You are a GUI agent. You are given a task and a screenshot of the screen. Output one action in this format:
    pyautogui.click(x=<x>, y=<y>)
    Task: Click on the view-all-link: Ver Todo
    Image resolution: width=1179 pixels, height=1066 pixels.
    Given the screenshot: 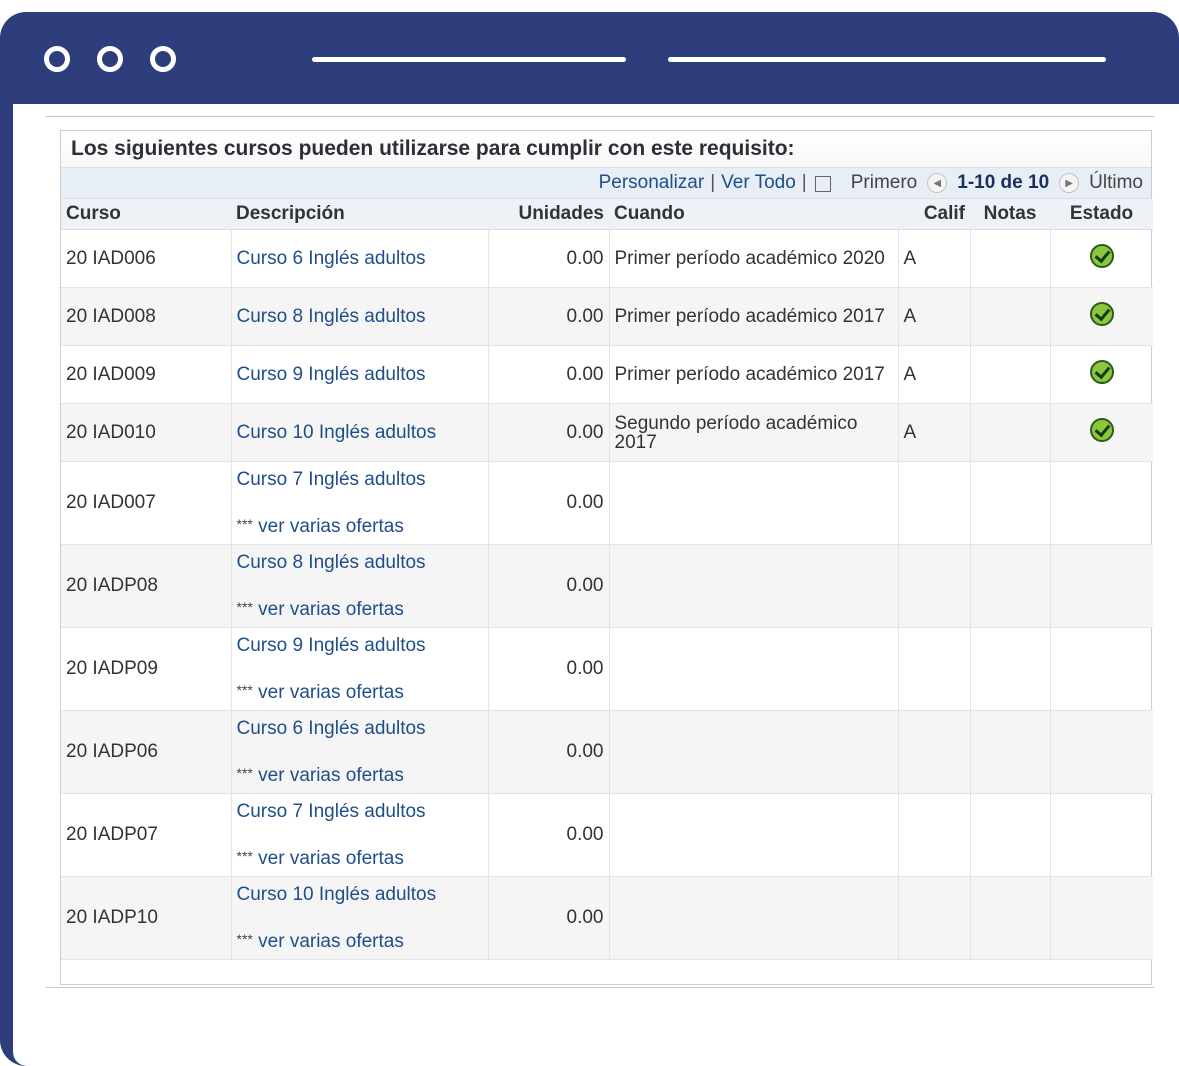 What is the action you would take?
    pyautogui.click(x=758, y=183)
    